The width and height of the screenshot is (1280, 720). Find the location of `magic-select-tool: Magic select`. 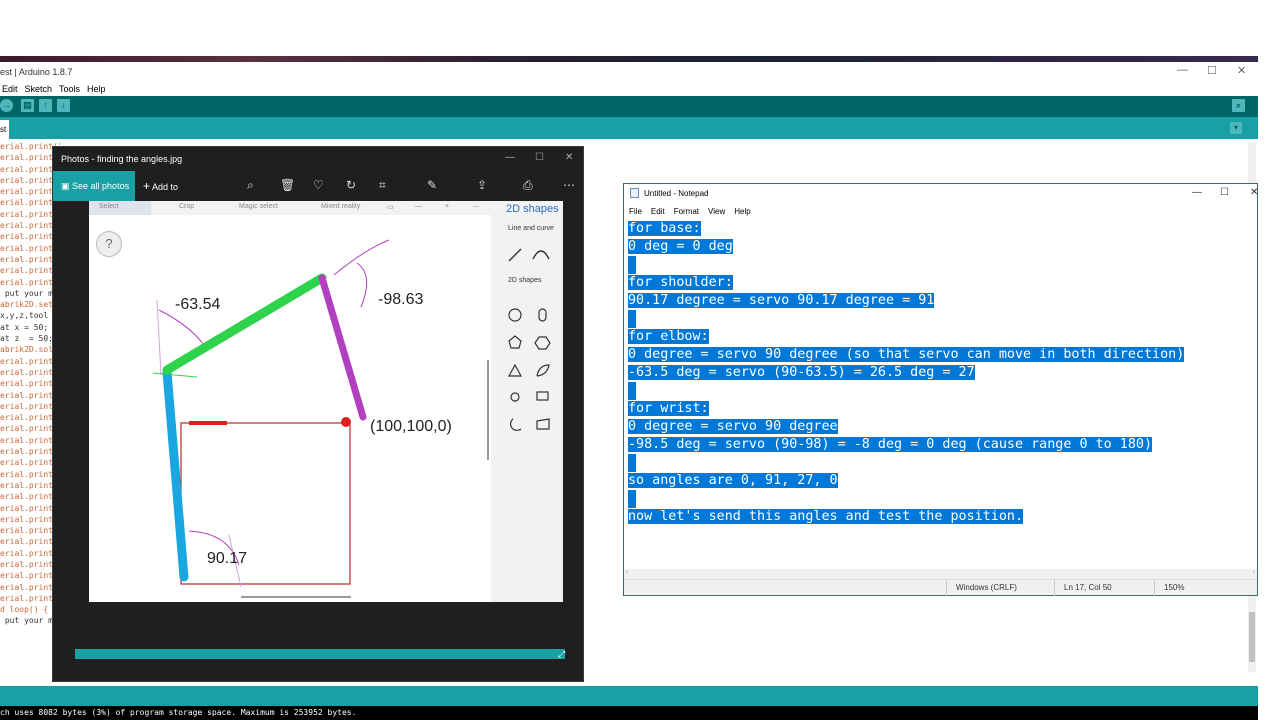

magic-select-tool: Magic select is located at coordinates (258, 206).